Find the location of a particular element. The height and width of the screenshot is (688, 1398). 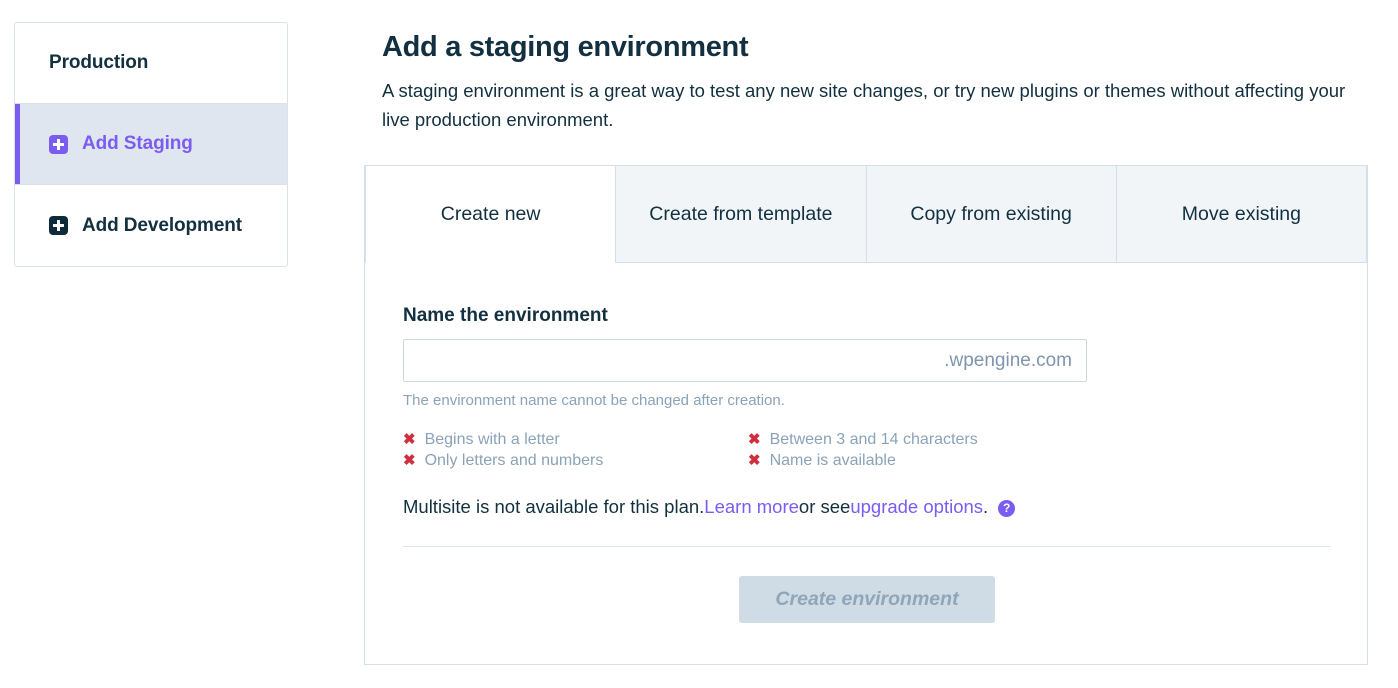

tab-move-existing: Move existing is located at coordinates (1241, 214).